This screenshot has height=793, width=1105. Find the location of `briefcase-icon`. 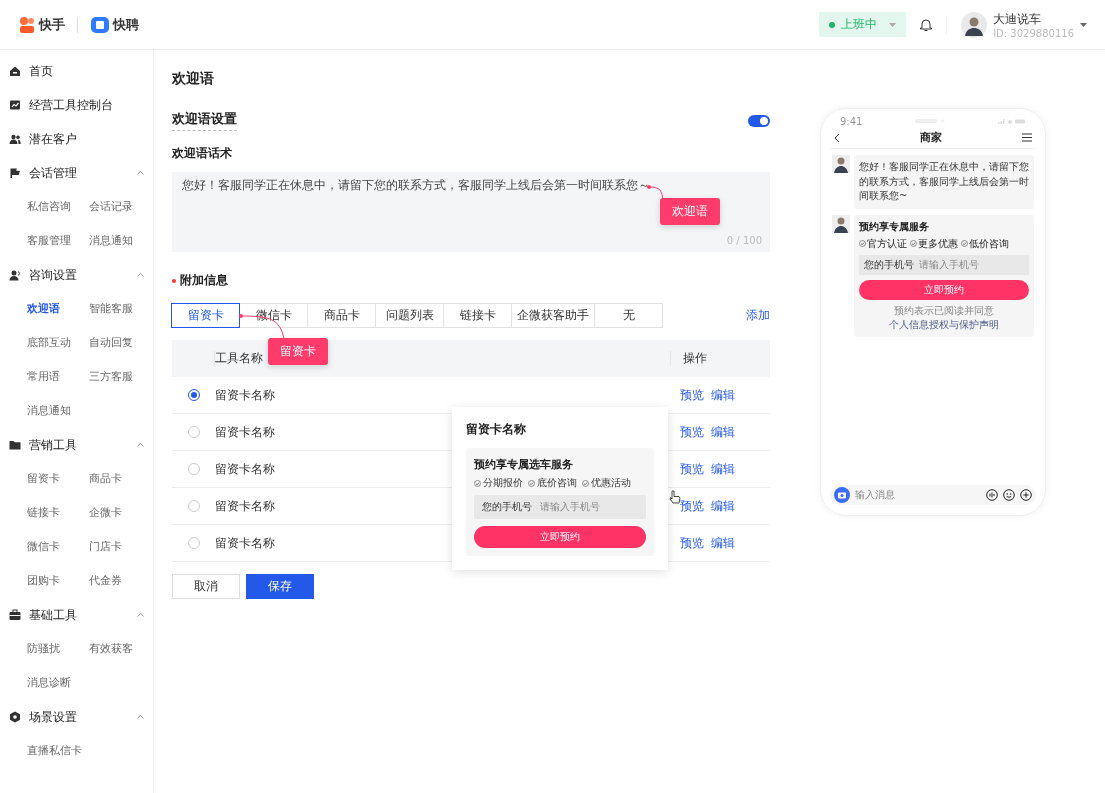

briefcase-icon is located at coordinates (15, 615).